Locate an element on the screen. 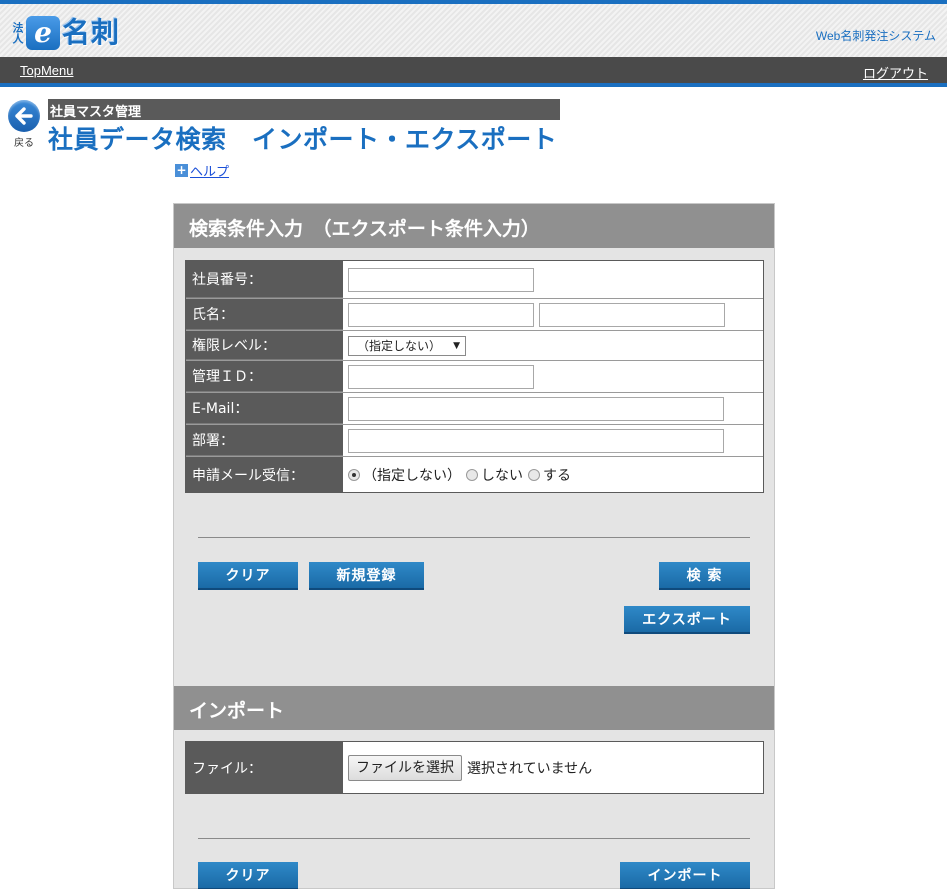 Image resolution: width=947 pixels, height=889 pixels. logout-link: ログアウト is located at coordinates (895, 72).